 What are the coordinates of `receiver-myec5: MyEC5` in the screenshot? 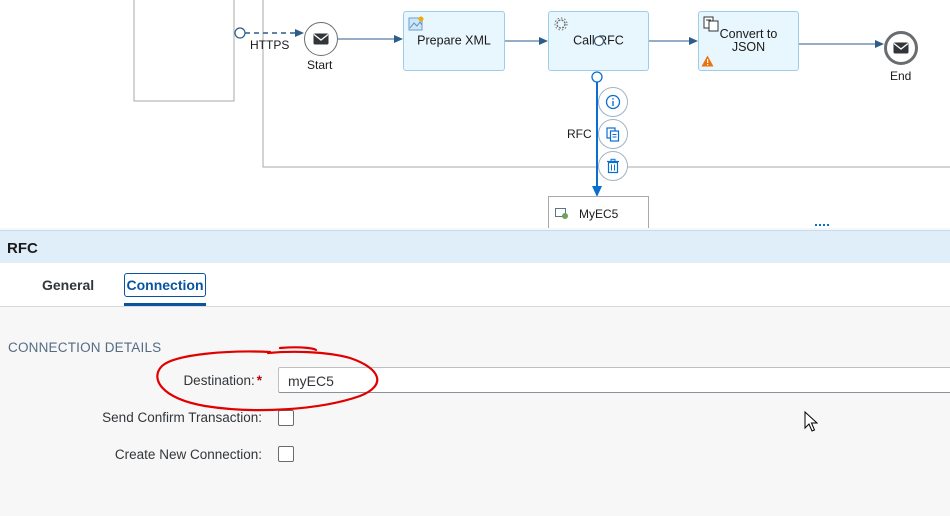 It's located at (598, 212).